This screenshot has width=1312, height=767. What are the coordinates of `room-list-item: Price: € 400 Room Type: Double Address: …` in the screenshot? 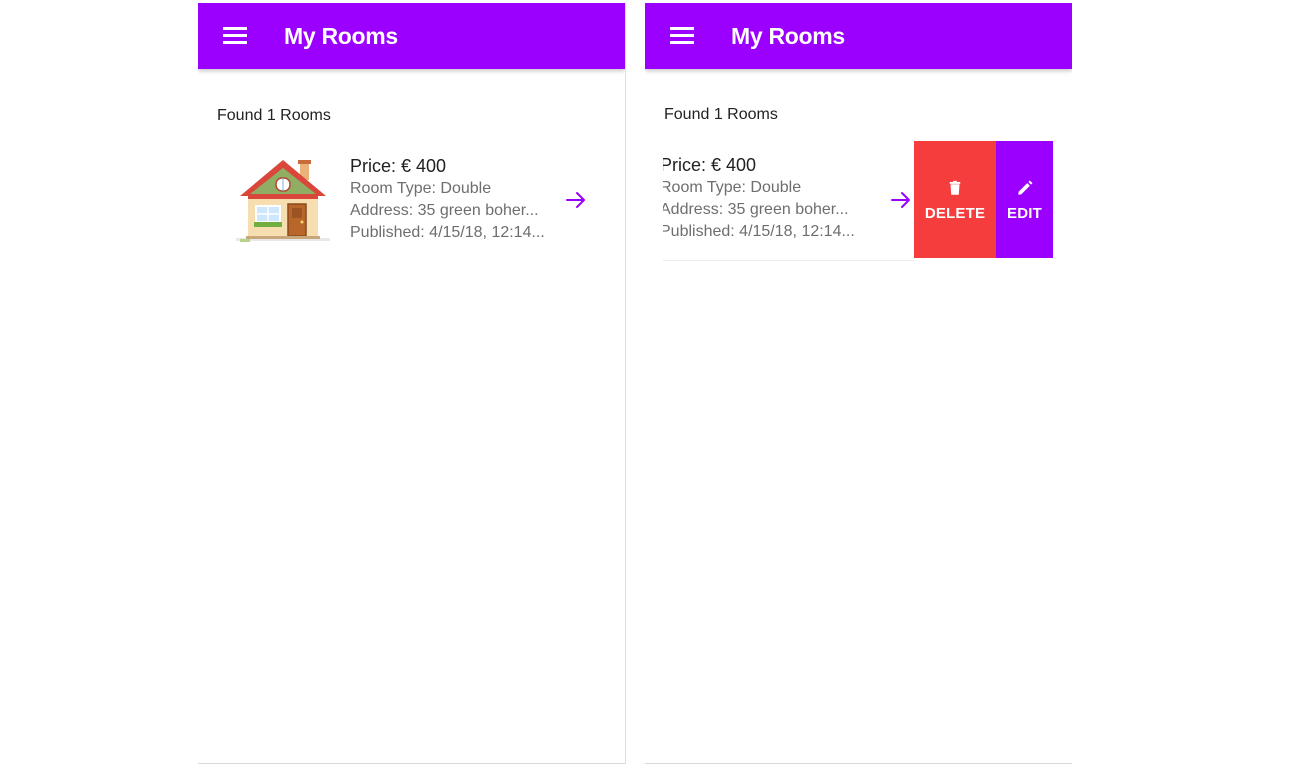 It's located at (411, 200).